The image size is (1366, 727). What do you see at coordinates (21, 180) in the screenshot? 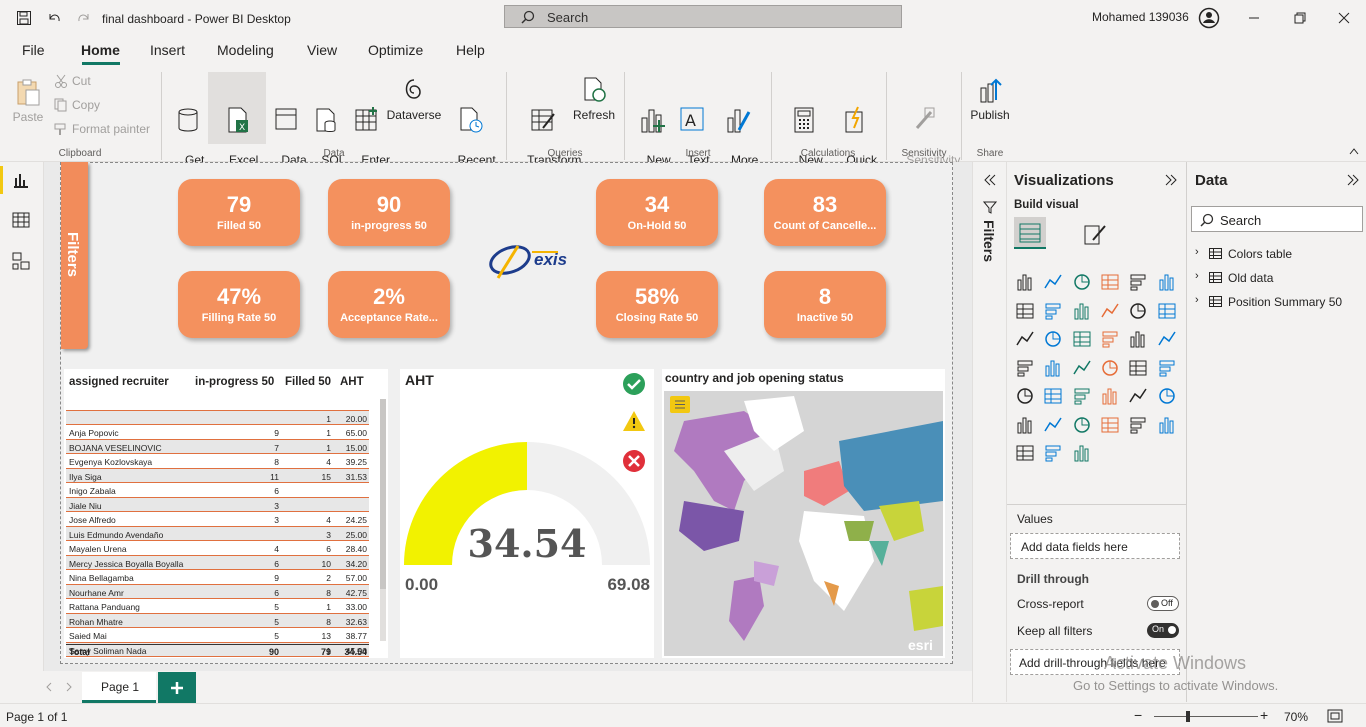
I see `report-view-icon` at bounding box center [21, 180].